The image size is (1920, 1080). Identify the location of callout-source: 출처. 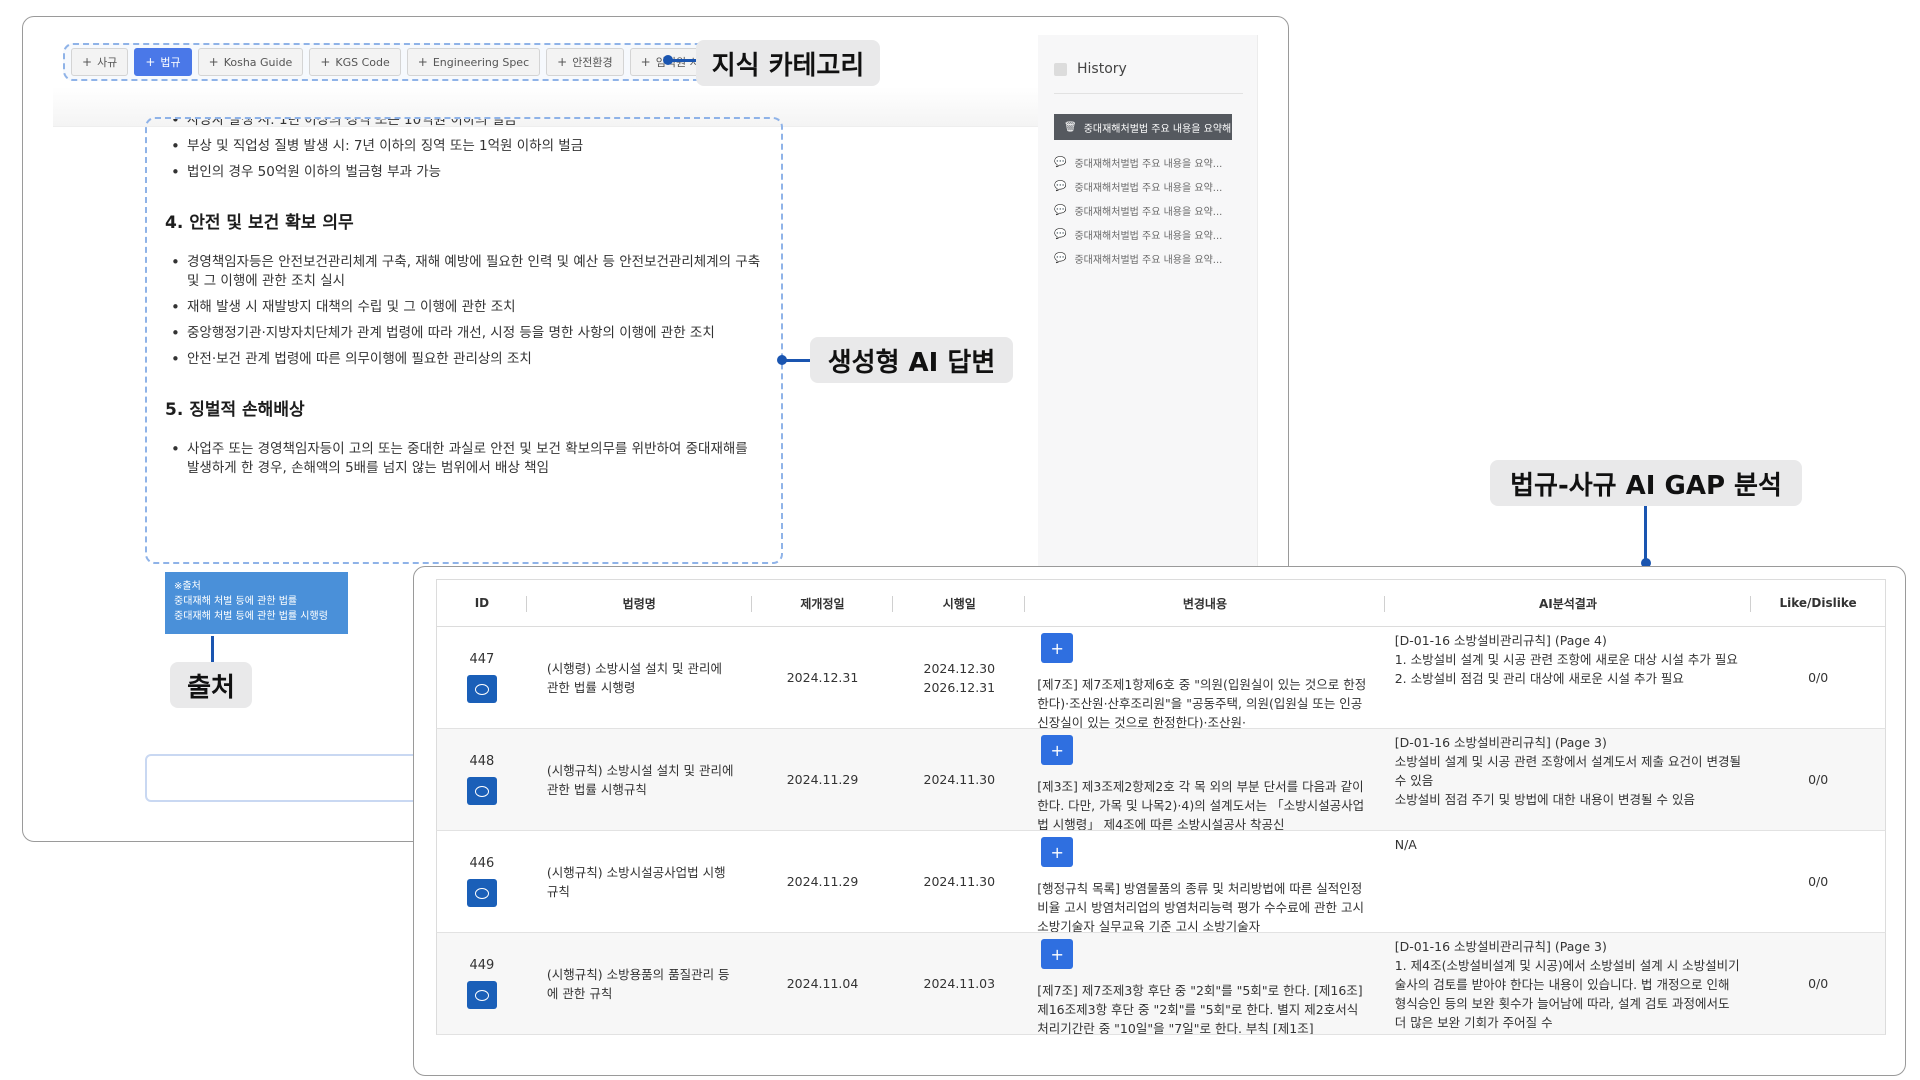
(211, 685).